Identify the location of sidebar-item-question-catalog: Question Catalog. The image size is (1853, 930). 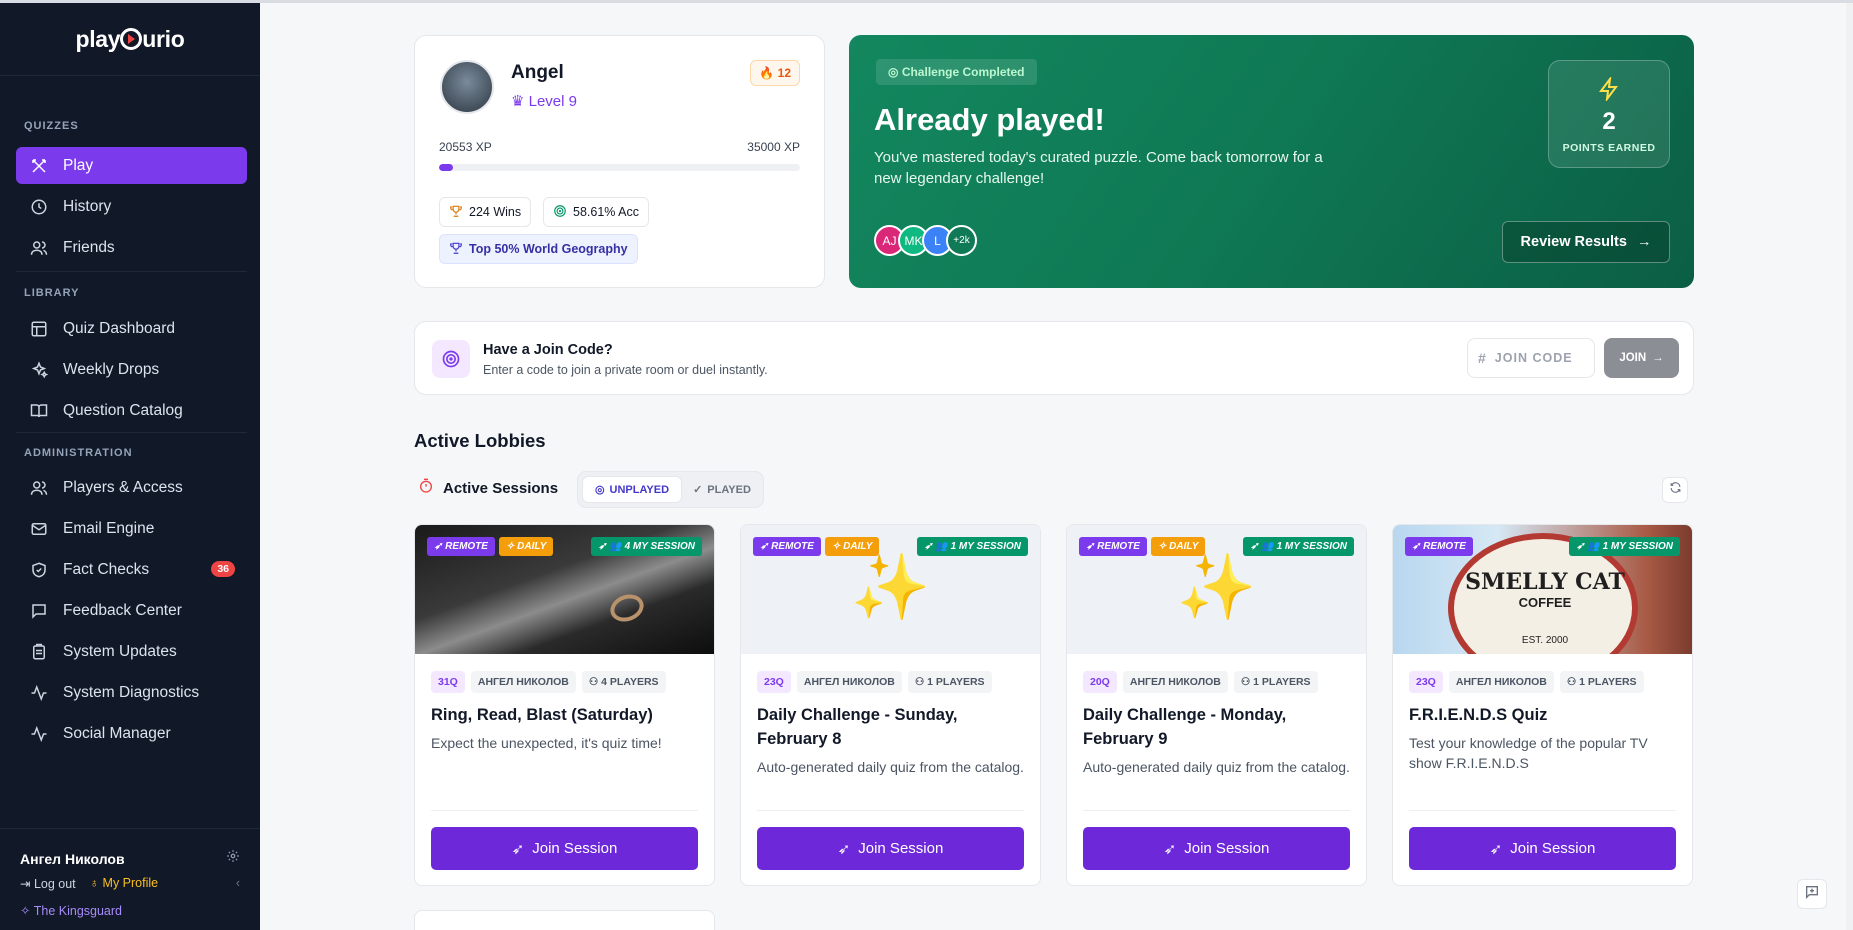
(131, 410).